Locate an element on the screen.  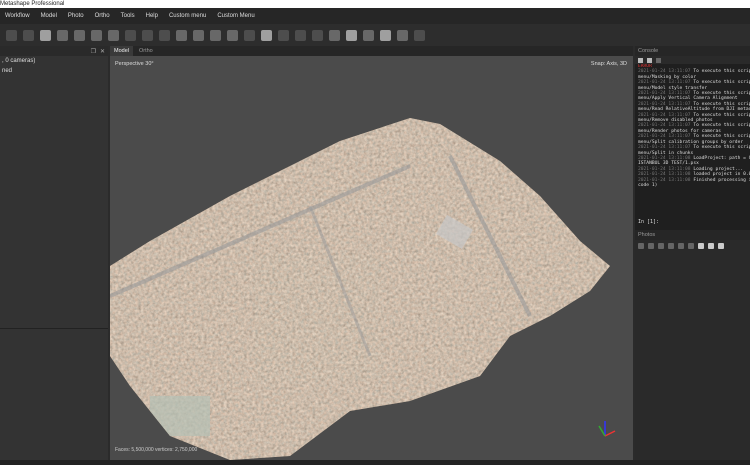
menu-workflow: Workflow is located at coordinates (17, 16).